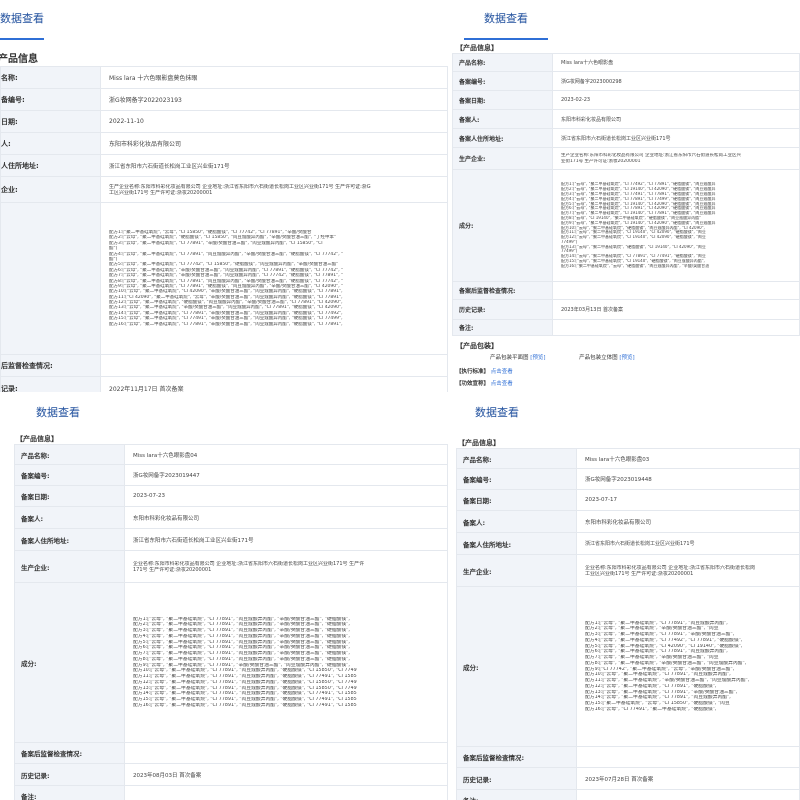 This screenshot has height=800, width=800. I want to click on row-reg-no: 备编号: 浙G妆网备字2022023193, so click(224, 99).